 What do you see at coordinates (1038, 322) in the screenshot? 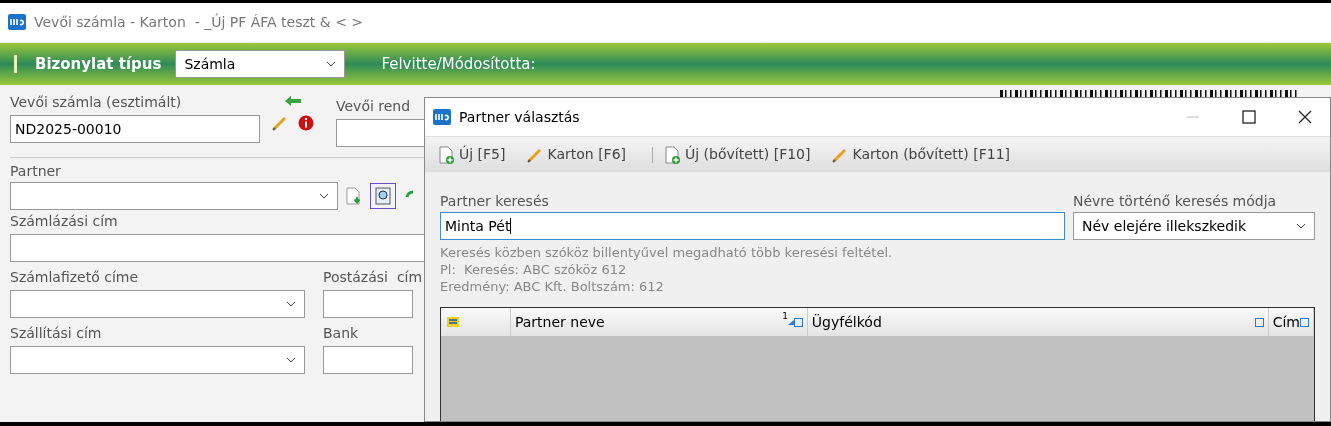
I see `column-header: Ügyfélkód` at bounding box center [1038, 322].